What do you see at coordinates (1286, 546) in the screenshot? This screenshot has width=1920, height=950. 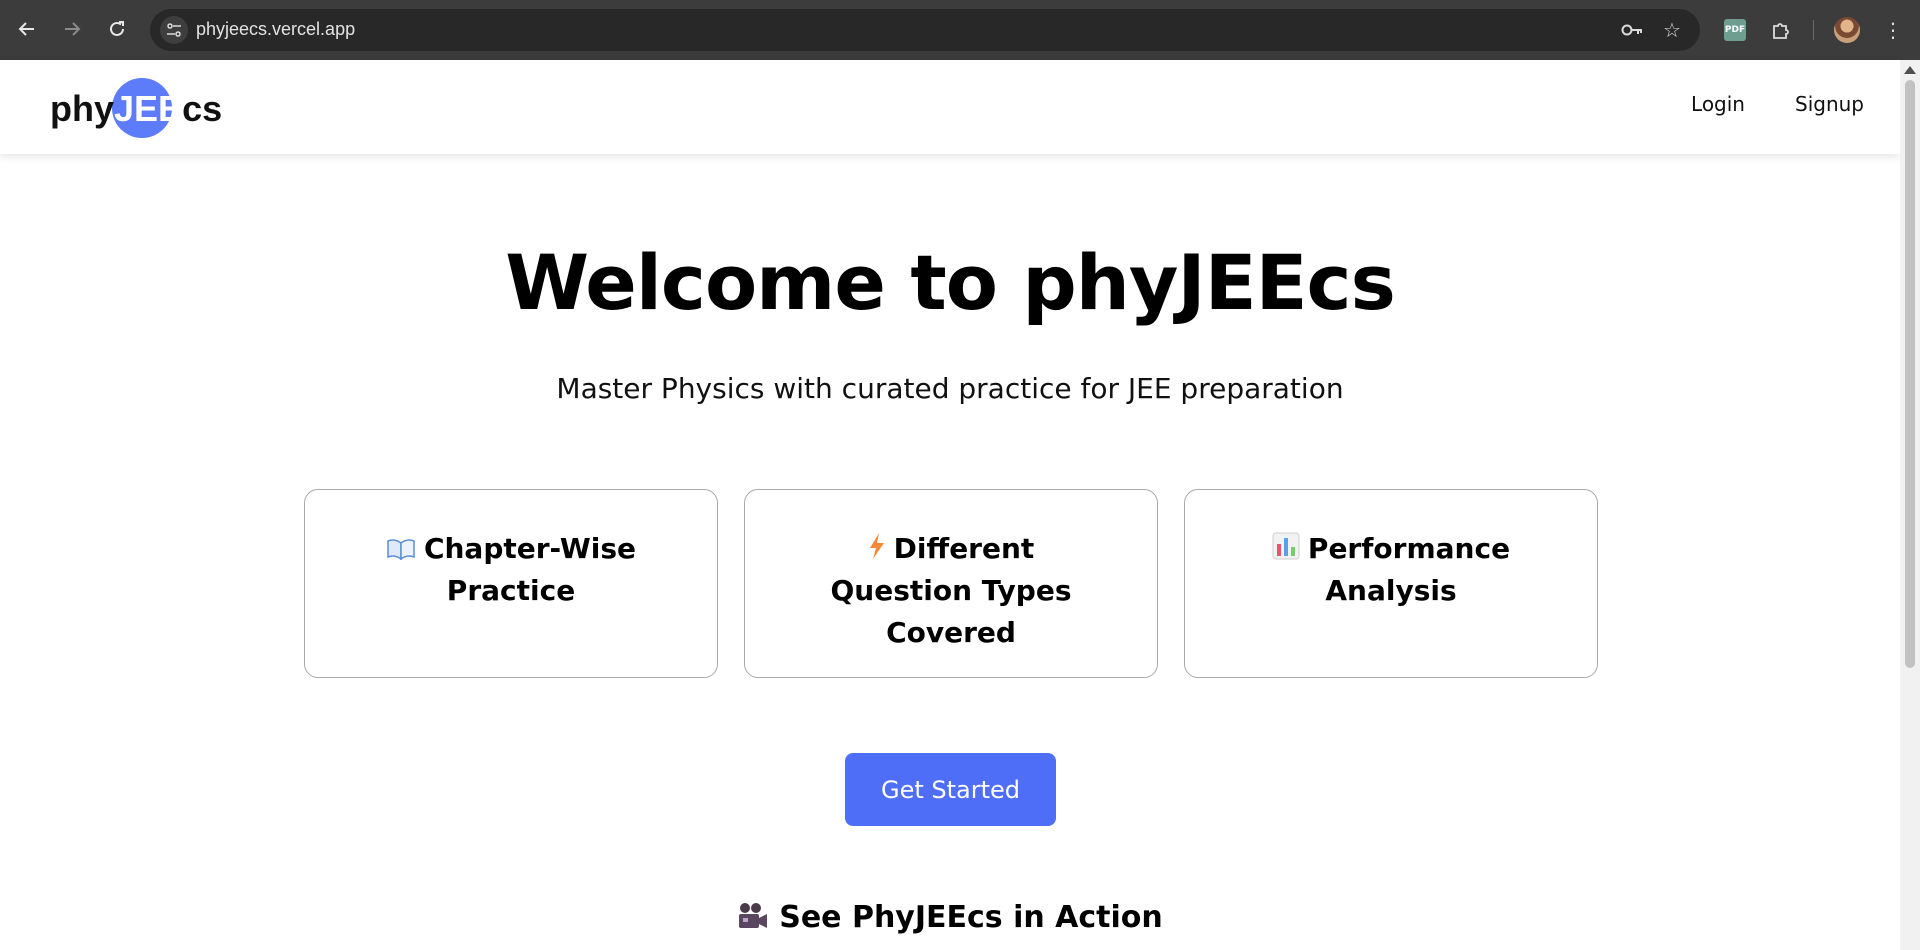 I see `bar-chart-icon` at bounding box center [1286, 546].